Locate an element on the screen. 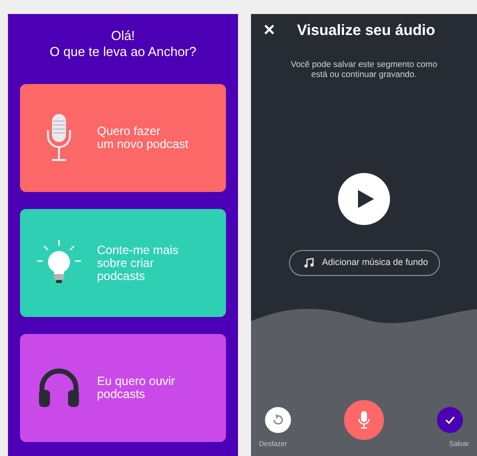  option-card: Eu quero ouvir podcasts is located at coordinates (123, 388).